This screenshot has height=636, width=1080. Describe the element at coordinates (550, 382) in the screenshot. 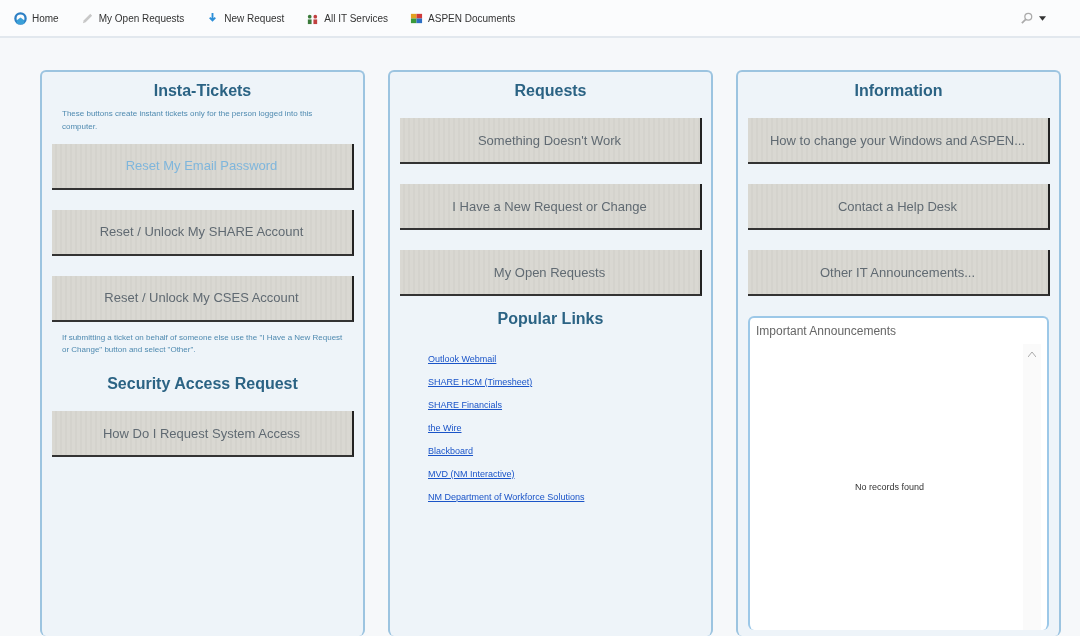

I see `link: SHARE HCM (Timesheet)` at that location.